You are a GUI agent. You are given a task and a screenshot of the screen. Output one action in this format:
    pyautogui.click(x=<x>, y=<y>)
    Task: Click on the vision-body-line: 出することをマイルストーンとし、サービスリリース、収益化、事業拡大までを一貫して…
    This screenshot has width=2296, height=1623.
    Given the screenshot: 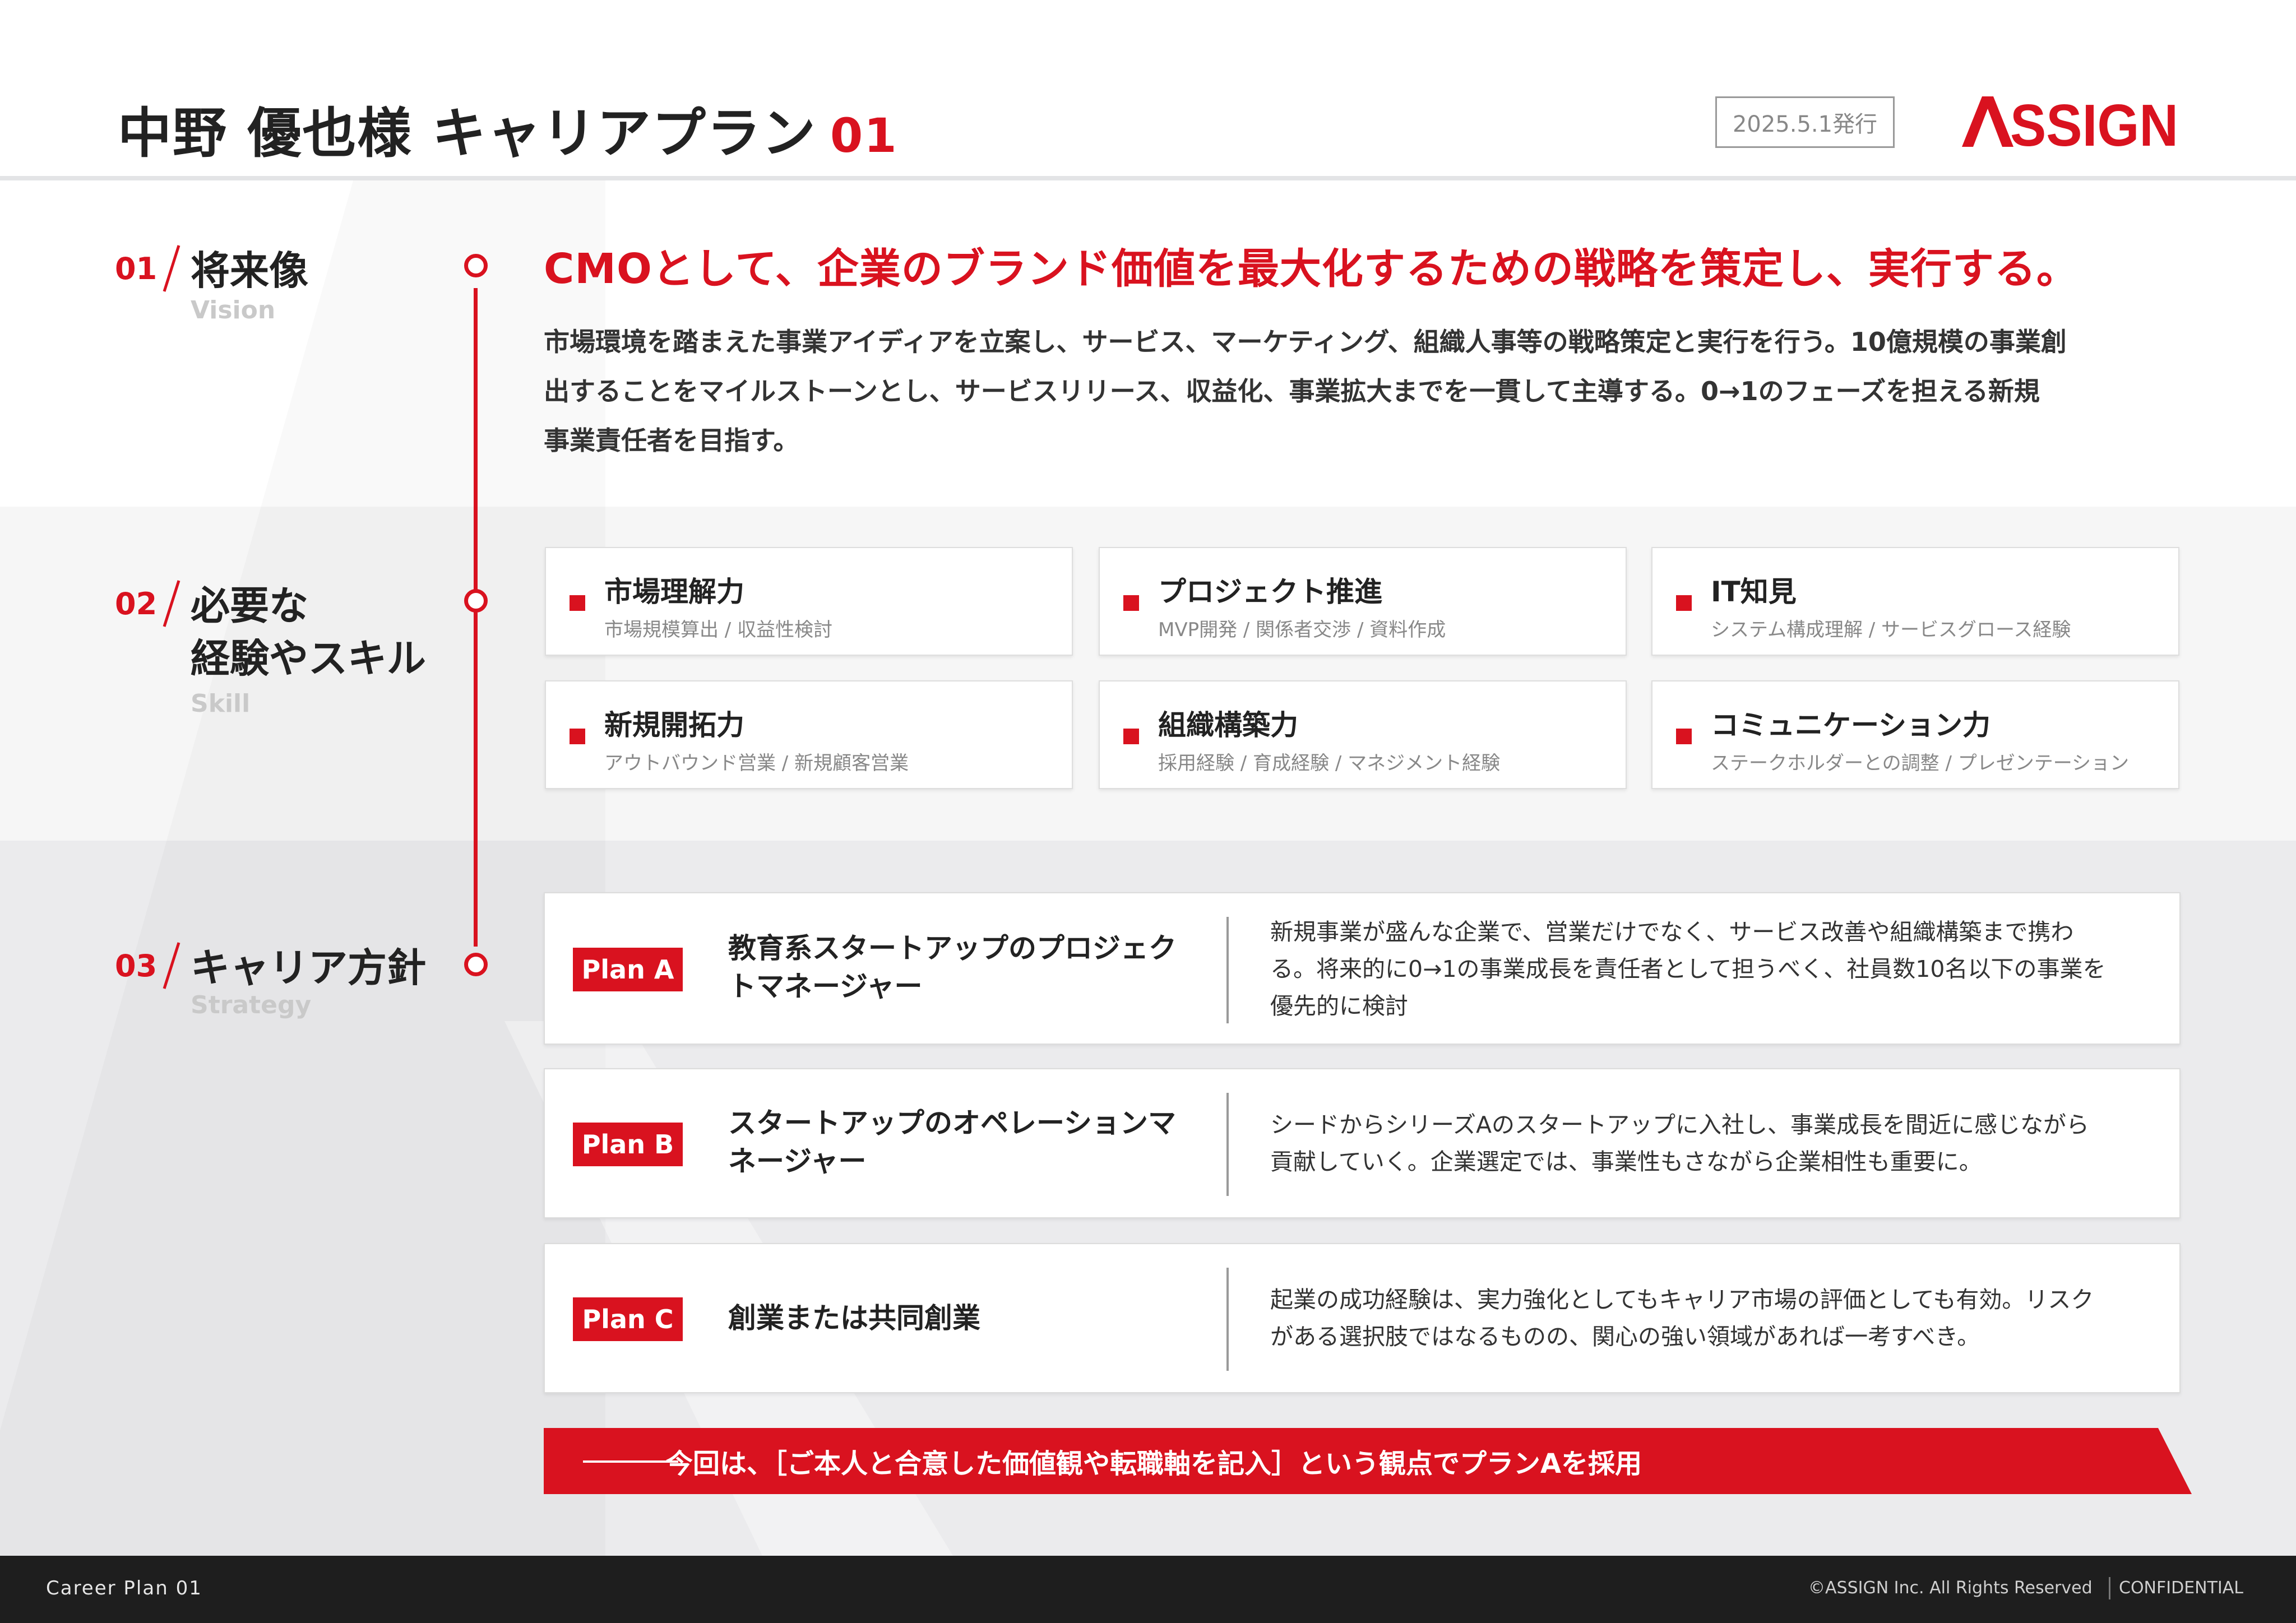 What is the action you would take?
    pyautogui.click(x=1292, y=391)
    